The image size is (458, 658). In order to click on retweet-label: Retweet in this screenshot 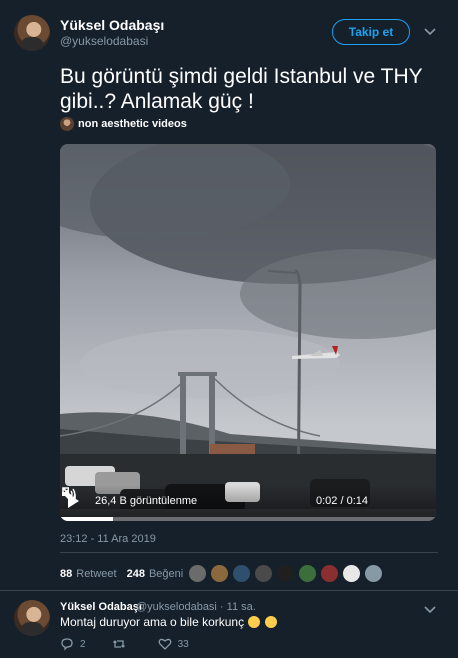, I will do `click(96, 574)`.